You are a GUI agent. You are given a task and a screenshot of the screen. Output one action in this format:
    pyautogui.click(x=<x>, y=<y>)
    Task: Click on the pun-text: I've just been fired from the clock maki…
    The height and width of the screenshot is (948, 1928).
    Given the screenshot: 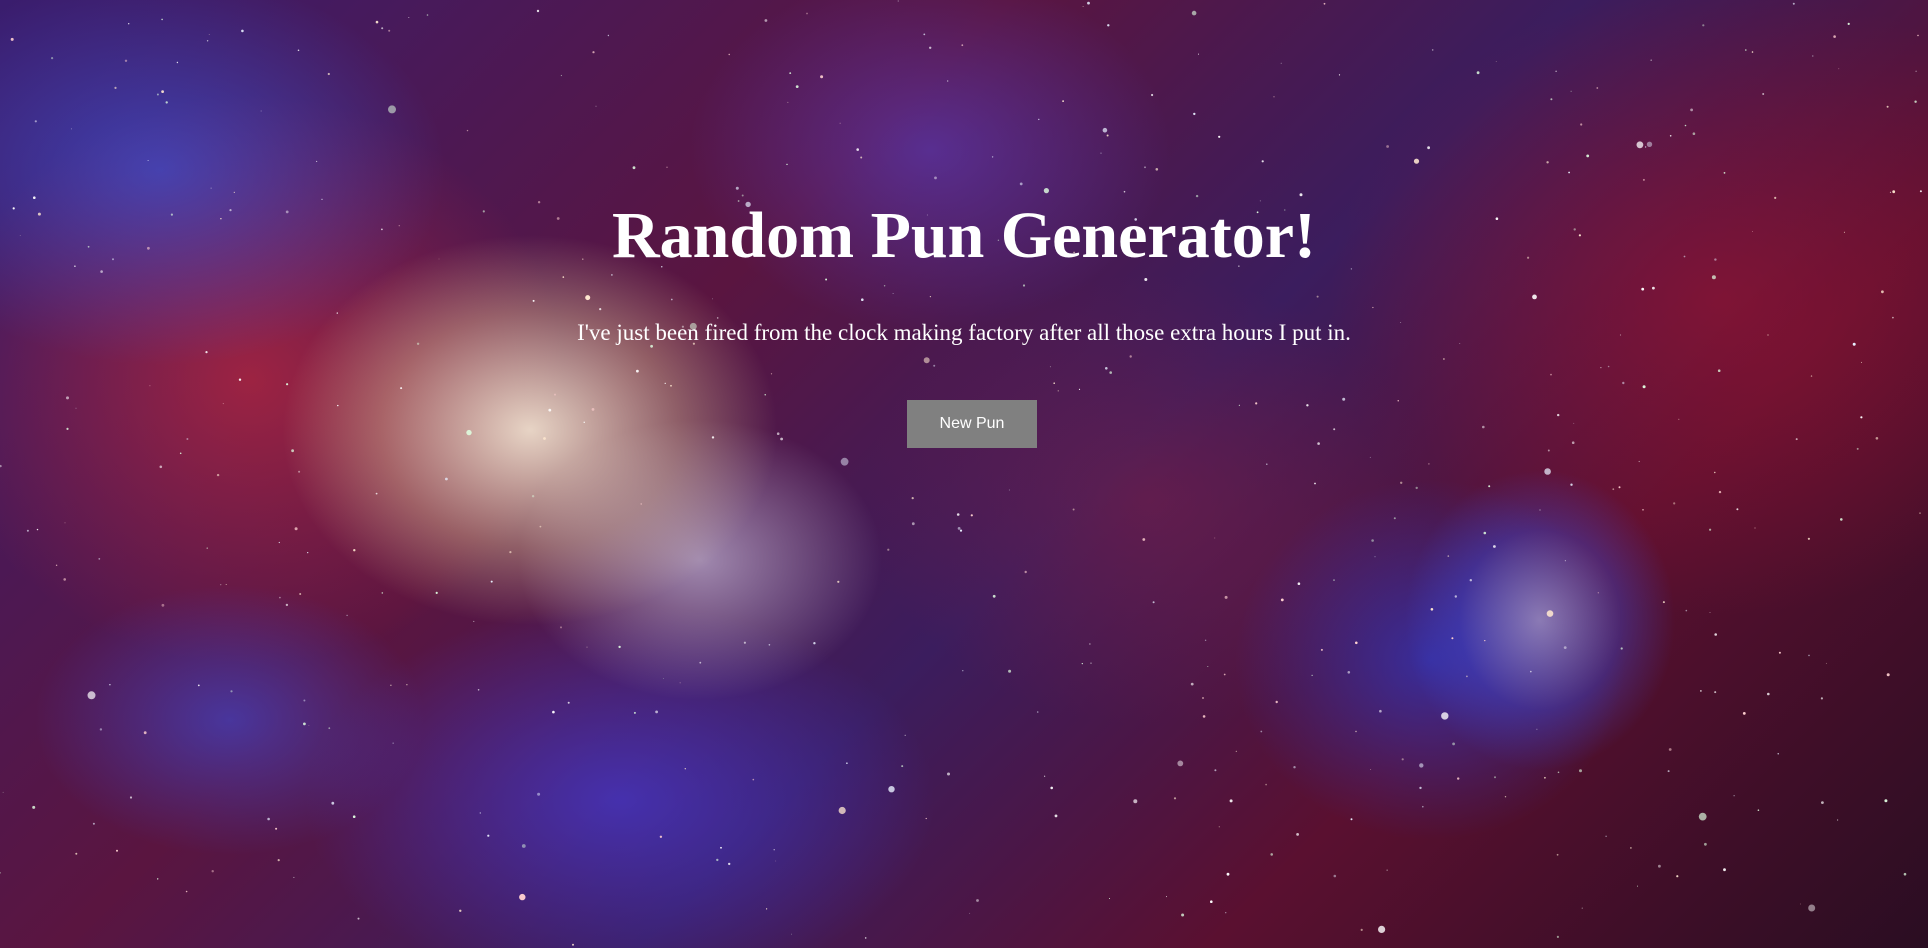 What is the action you would take?
    pyautogui.click(x=964, y=332)
    